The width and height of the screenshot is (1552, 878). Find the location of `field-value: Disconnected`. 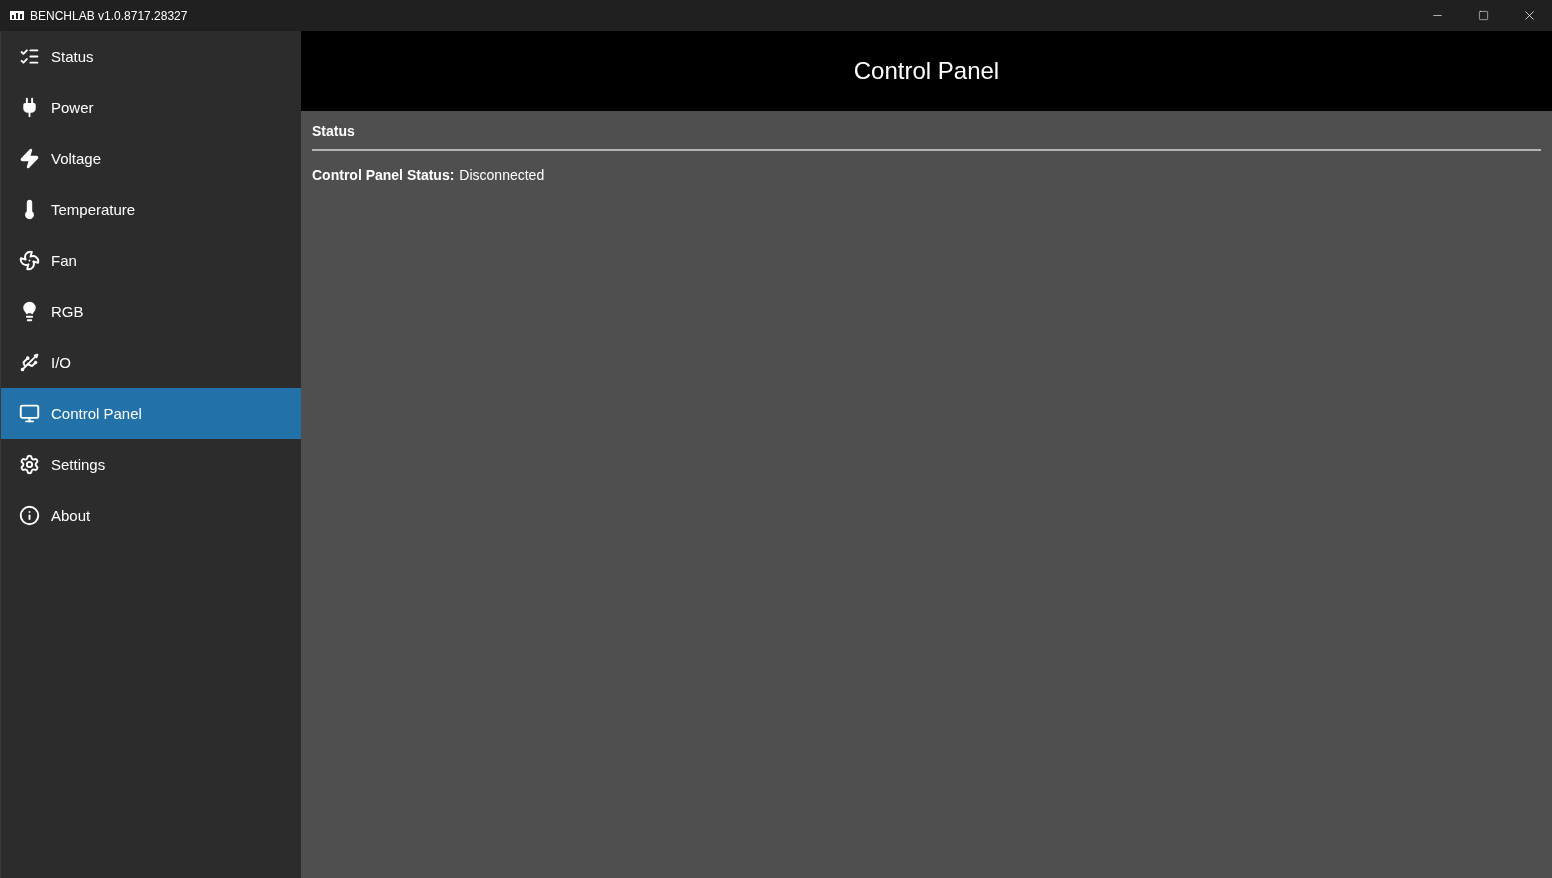

field-value: Disconnected is located at coordinates (502, 175).